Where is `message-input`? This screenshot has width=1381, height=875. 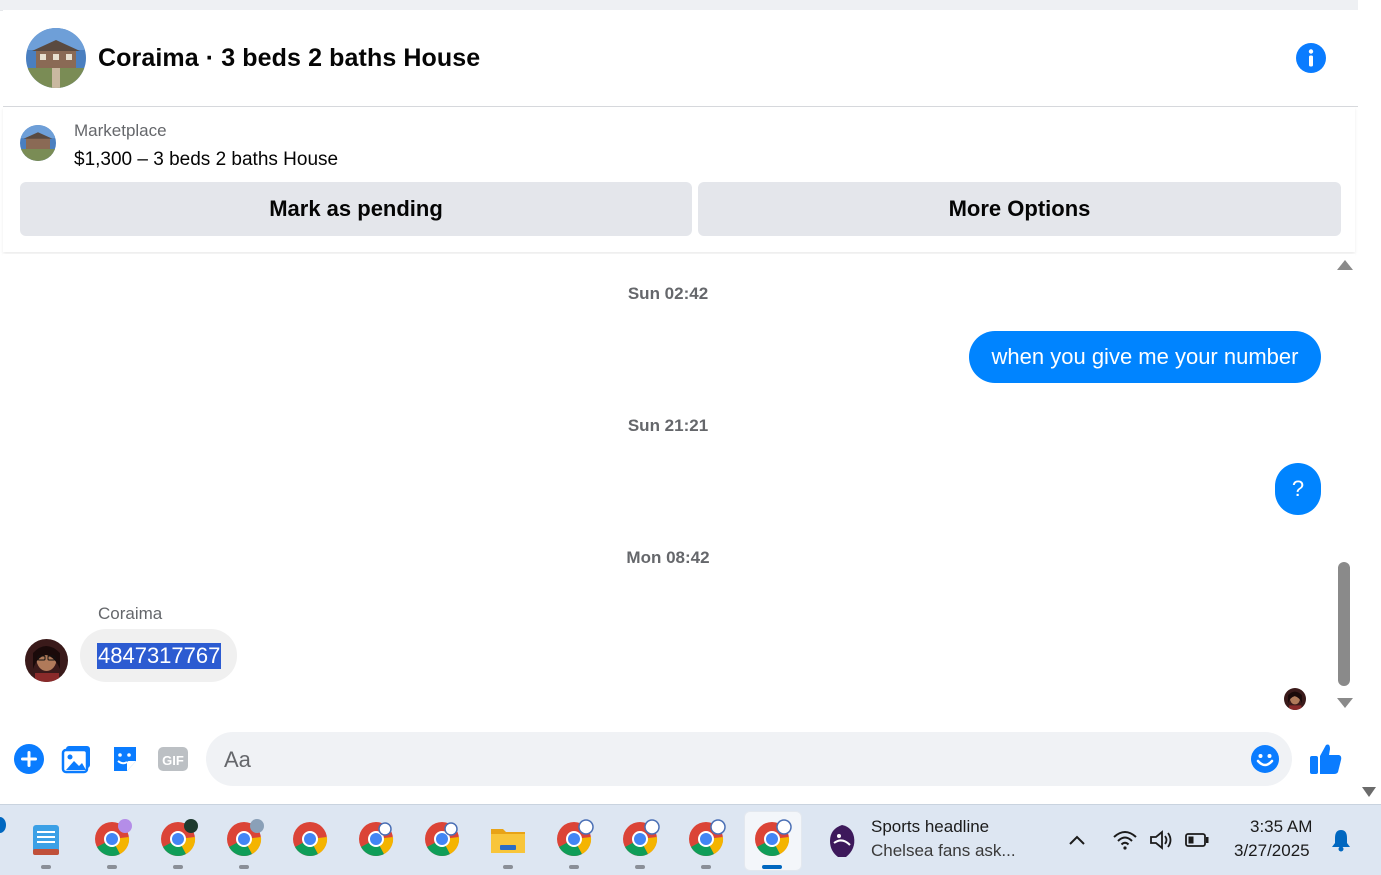 message-input is located at coordinates (734, 760).